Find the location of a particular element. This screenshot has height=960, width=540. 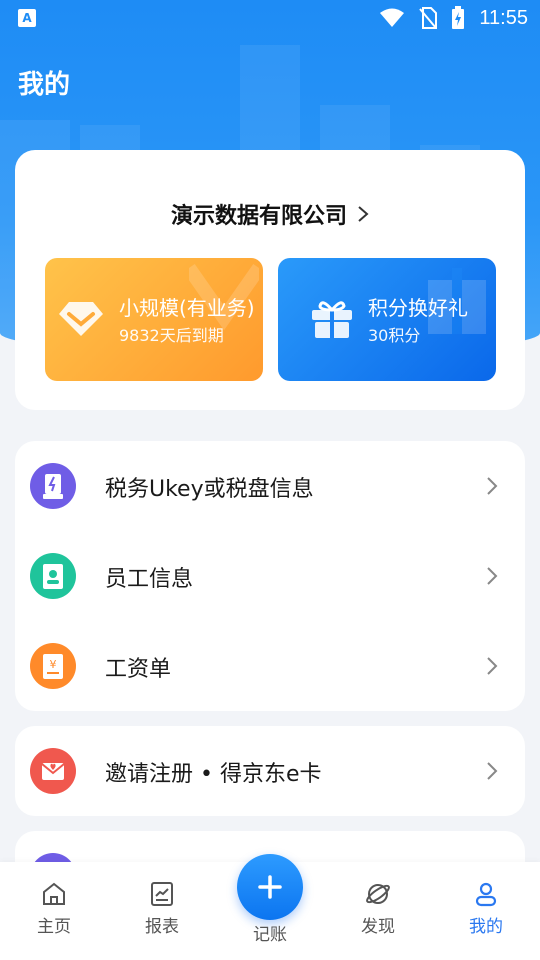

page-title: 我的 is located at coordinates (44, 85).